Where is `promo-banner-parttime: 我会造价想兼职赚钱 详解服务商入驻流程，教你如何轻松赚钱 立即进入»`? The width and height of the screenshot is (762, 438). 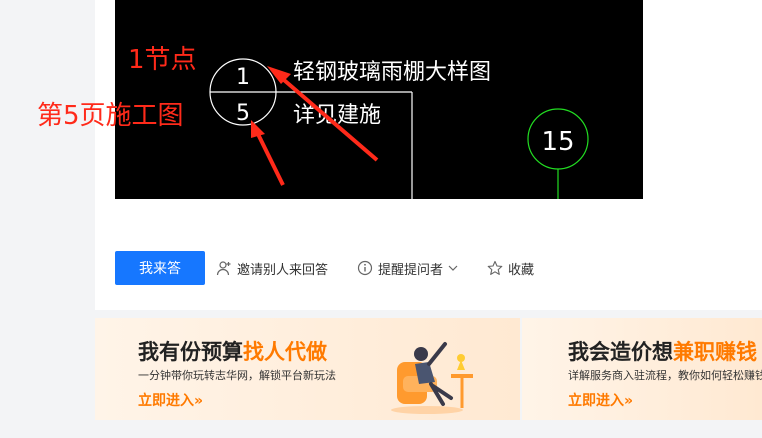
promo-banner-parttime: 我会造价想兼职赚钱 详解服务商入驻流程，教你如何轻松赚钱 立即进入» is located at coordinates (642, 369).